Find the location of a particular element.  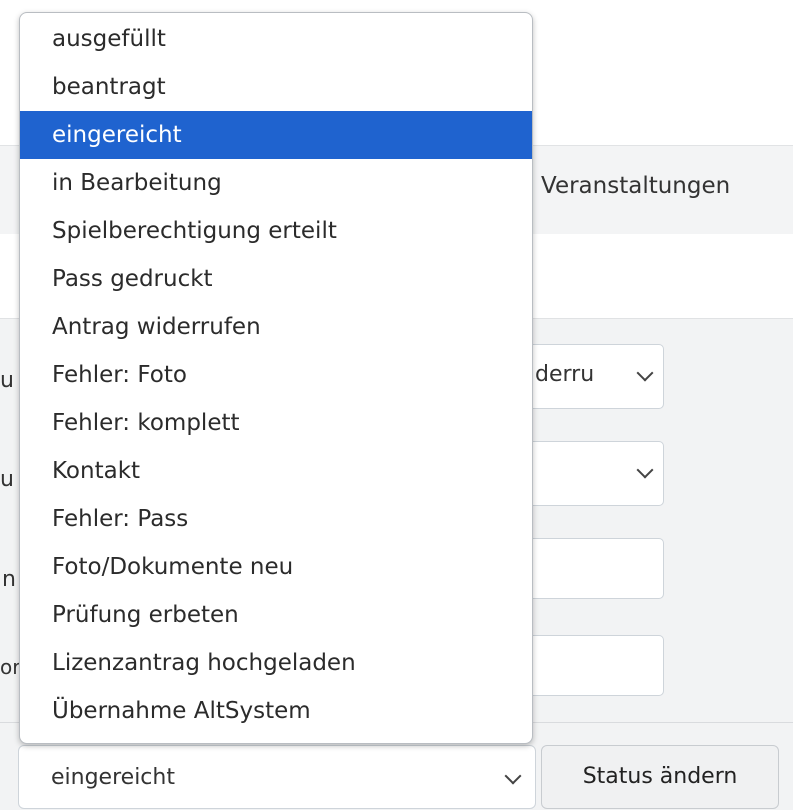

dropdown-option: Spielberechtigung erteilt is located at coordinates (276, 231).